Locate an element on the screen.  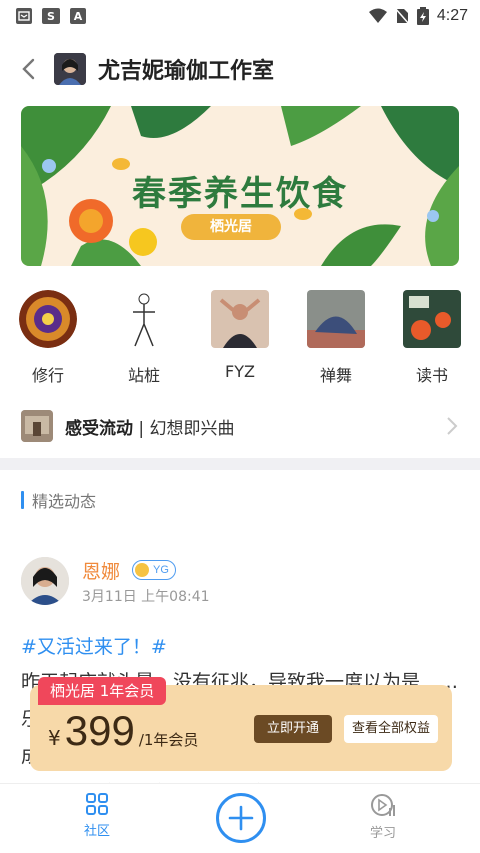
recommend-title: 感受流动 is located at coordinates (99, 428).